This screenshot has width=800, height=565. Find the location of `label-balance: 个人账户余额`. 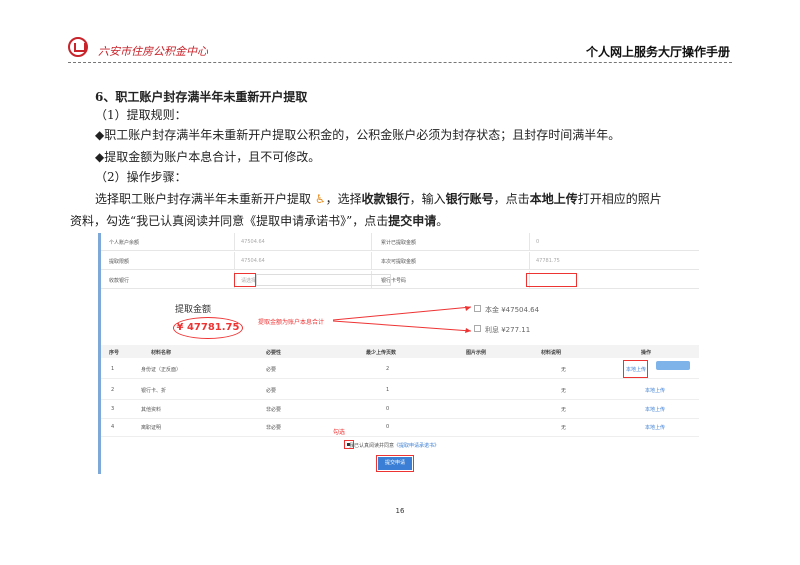

label-balance: 个人账户余额 is located at coordinates (124, 243).